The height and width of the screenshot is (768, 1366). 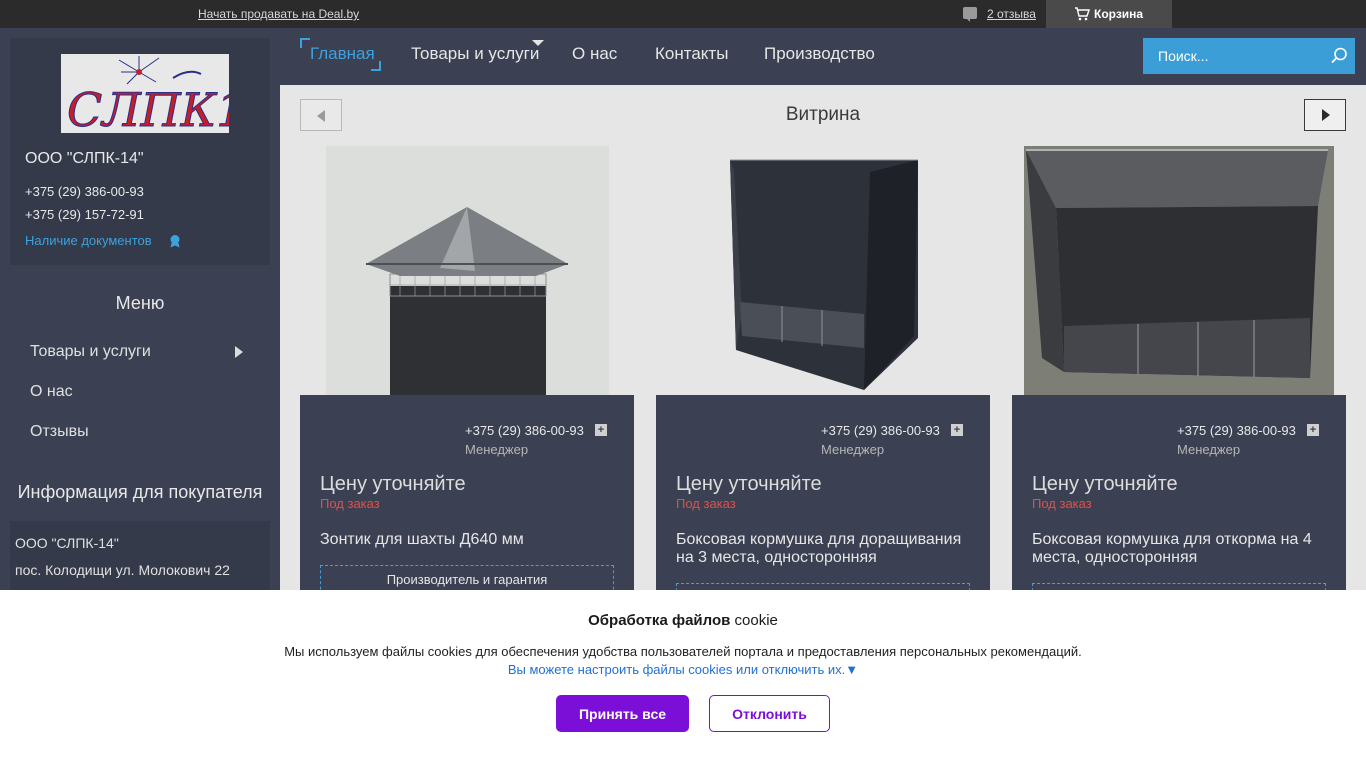 I want to click on nav-home: Главная, so click(x=342, y=54).